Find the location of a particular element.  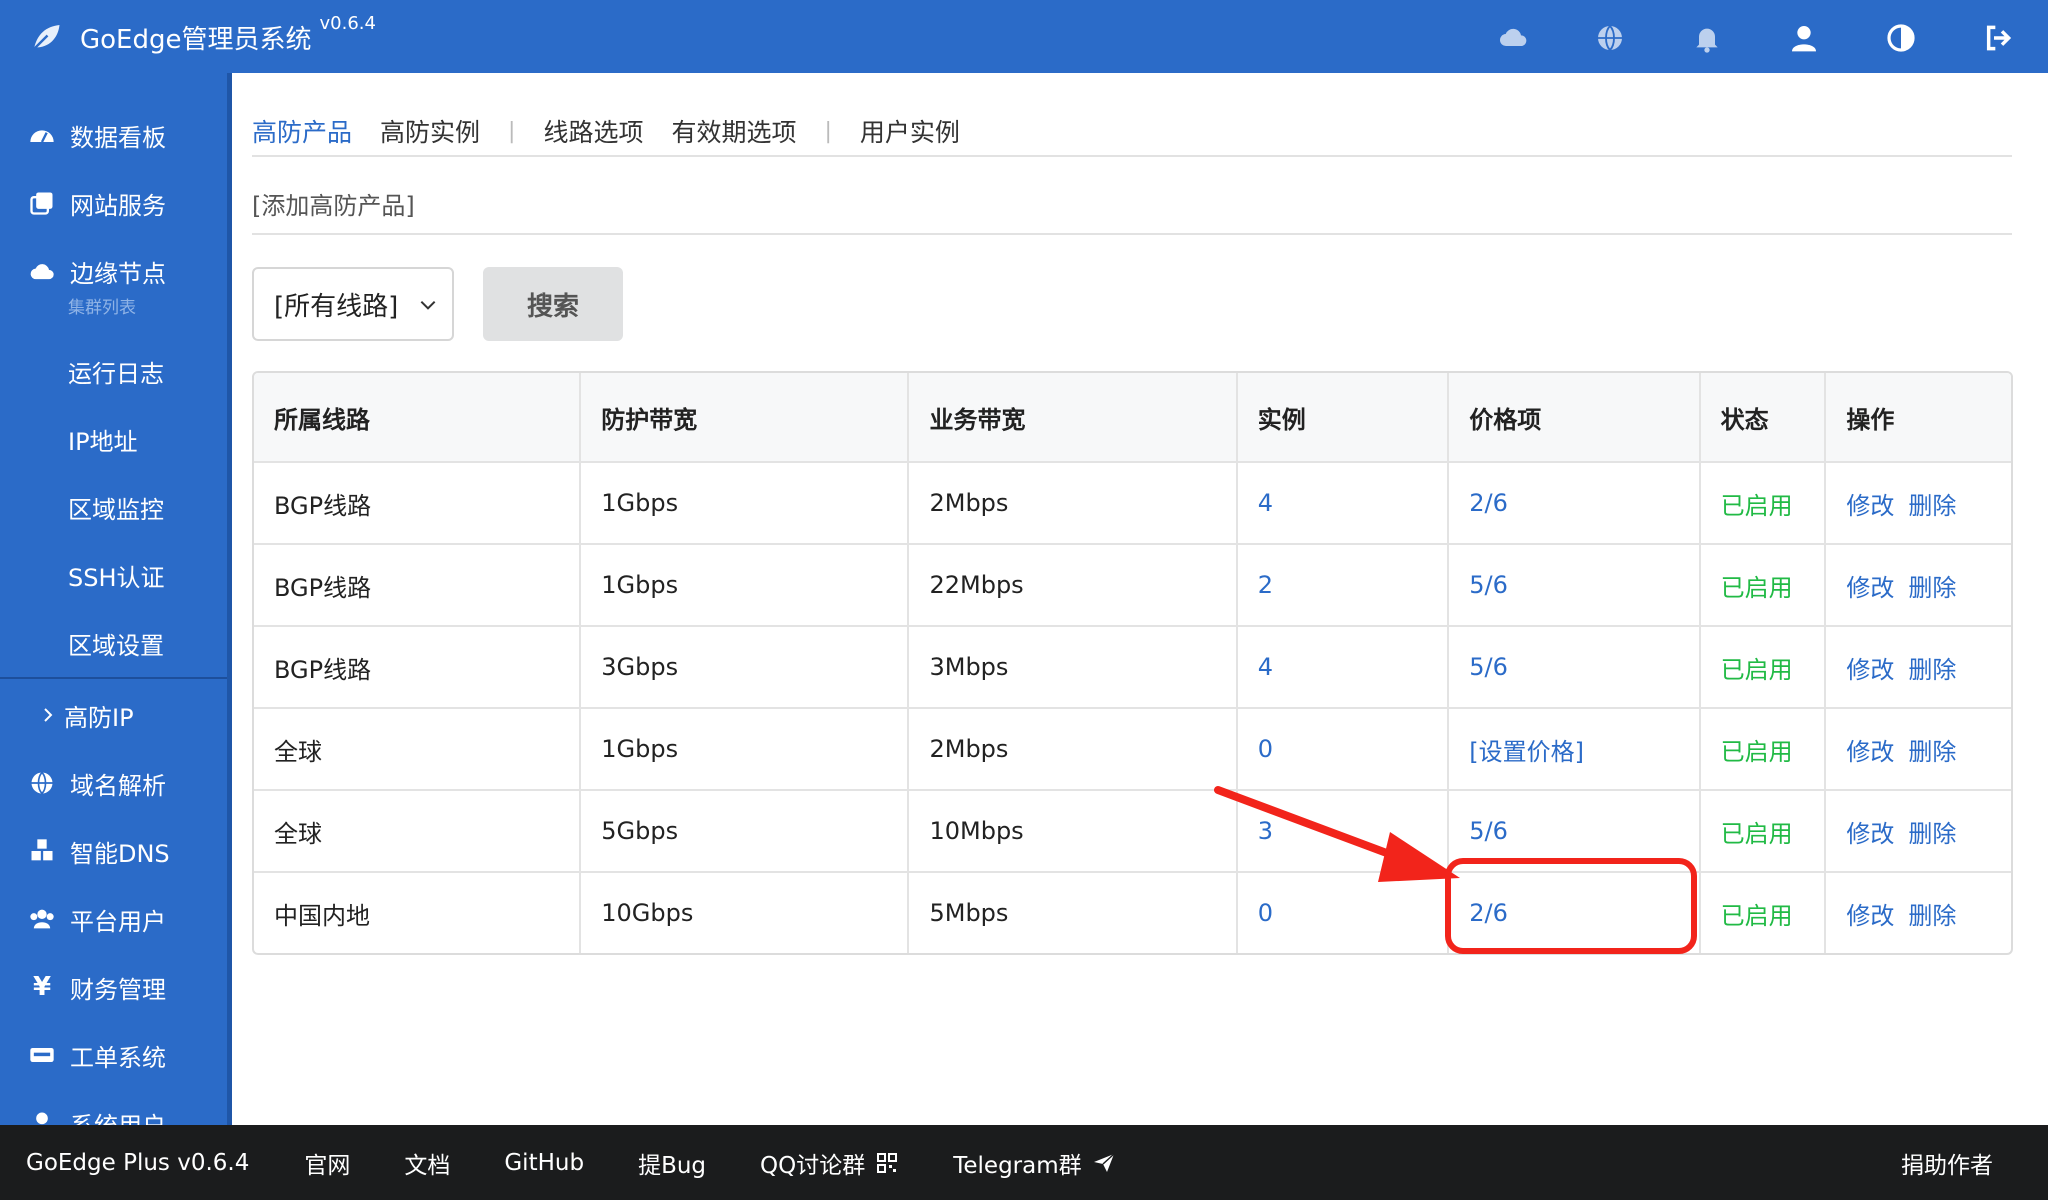

sidebar-item-label: 高防IP is located at coordinates (99, 717).